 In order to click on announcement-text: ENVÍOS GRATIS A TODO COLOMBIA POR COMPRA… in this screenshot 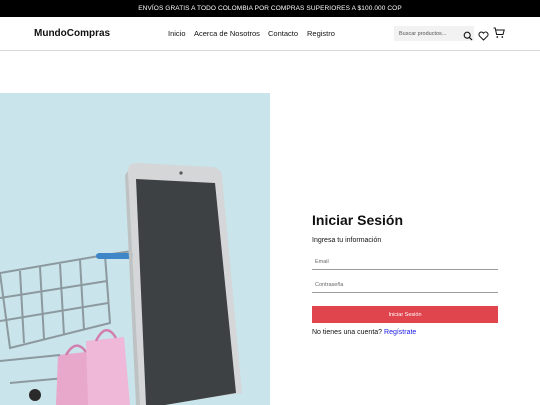, I will do `click(270, 8)`.